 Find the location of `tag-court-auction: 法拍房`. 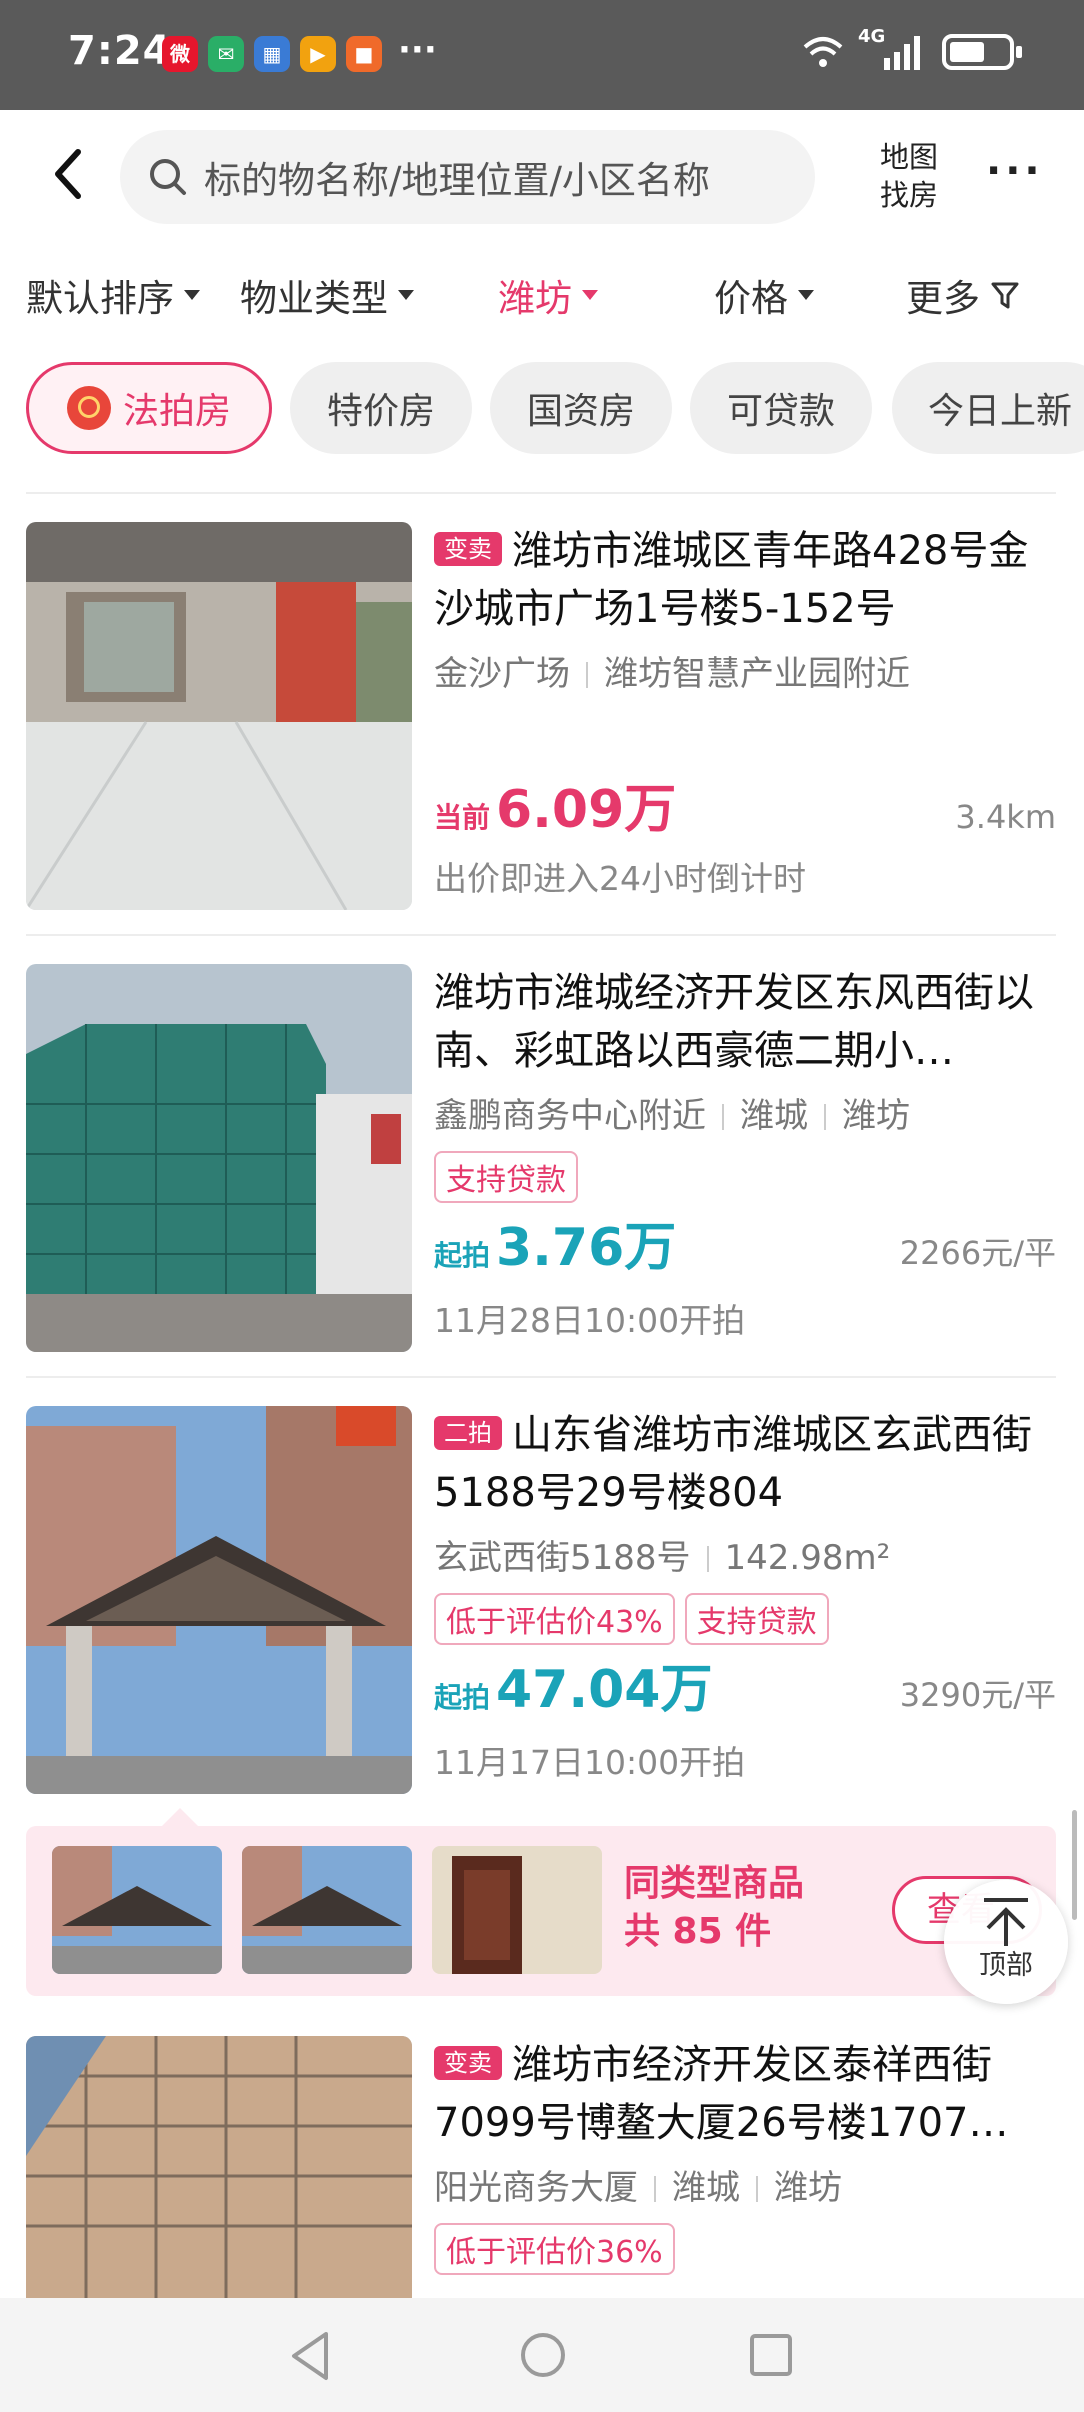

tag-court-auction: 法拍房 is located at coordinates (149, 408).